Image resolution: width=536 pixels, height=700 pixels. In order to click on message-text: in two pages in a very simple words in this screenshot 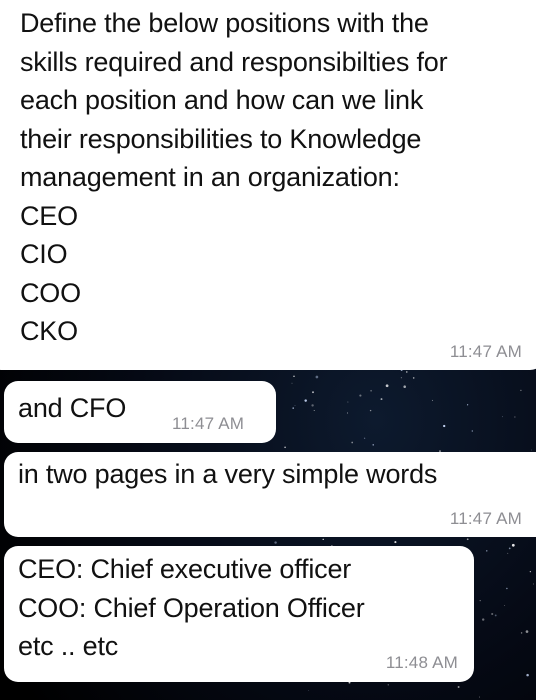, I will do `click(228, 474)`.